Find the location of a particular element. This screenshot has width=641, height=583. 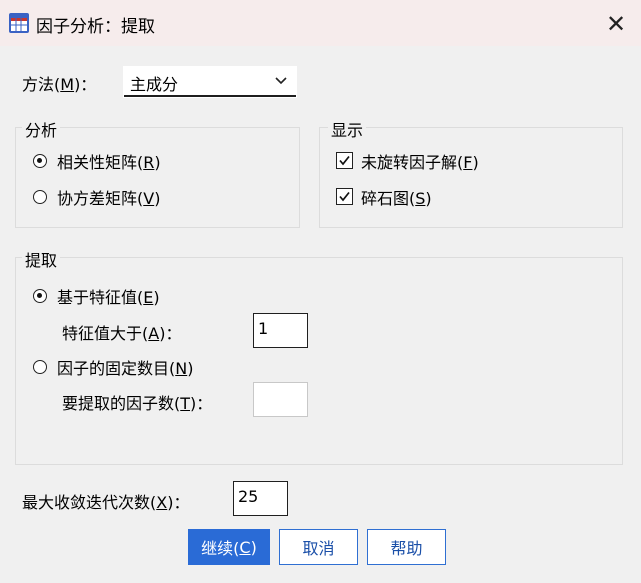

analysis-legend: 分析 is located at coordinates (41, 129).